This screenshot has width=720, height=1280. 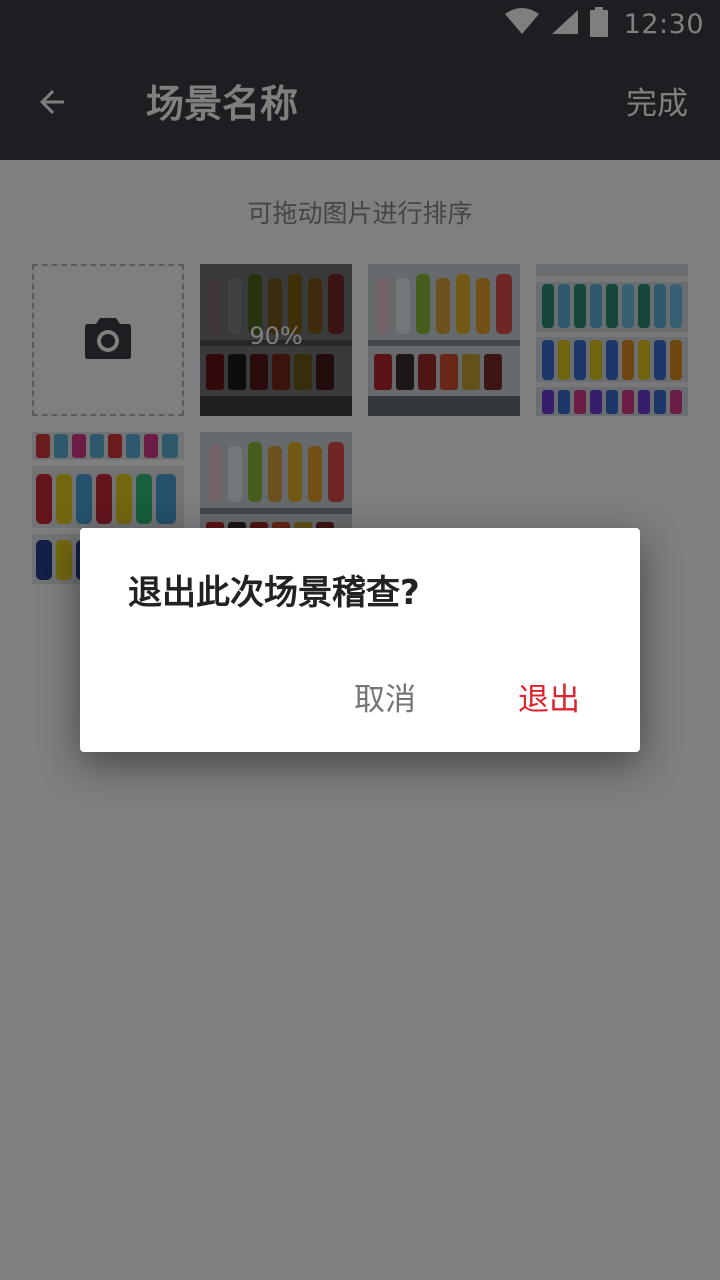 What do you see at coordinates (360, 640) in the screenshot?
I see `exit-confirm-dialog: 退出此次场景稽查? 取消 退出` at bounding box center [360, 640].